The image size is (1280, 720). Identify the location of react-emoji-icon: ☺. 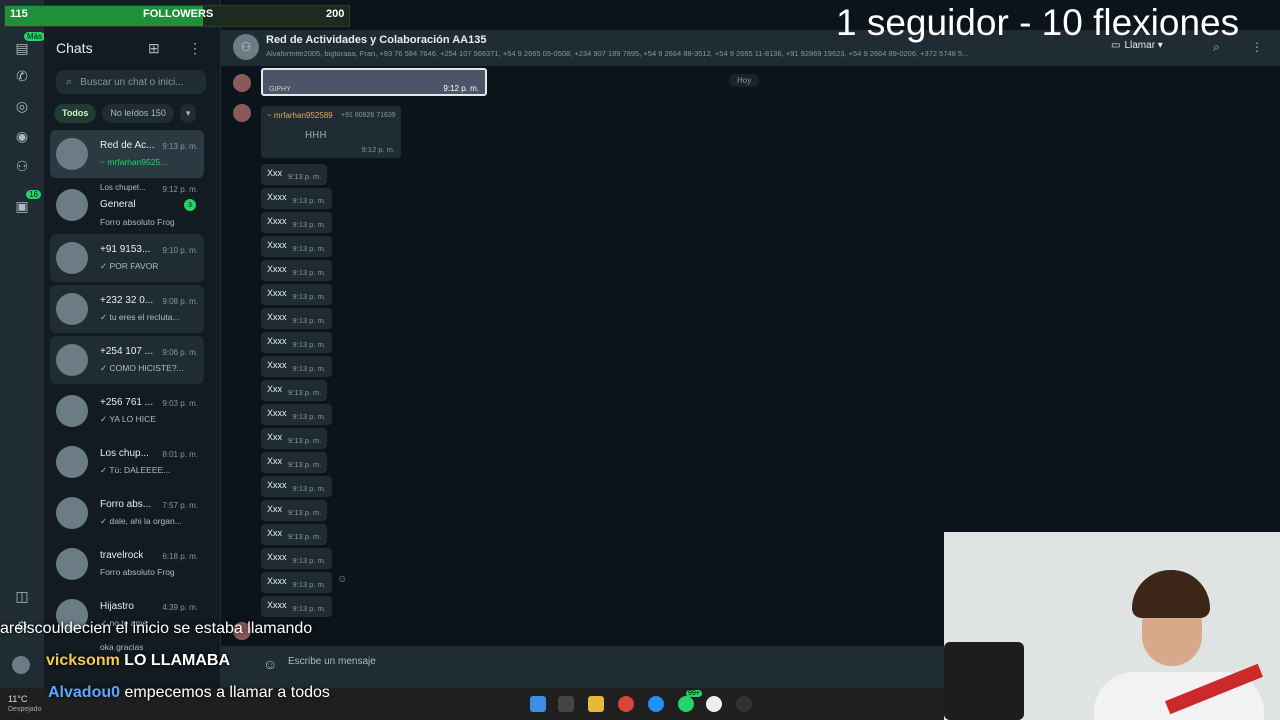
(342, 579).